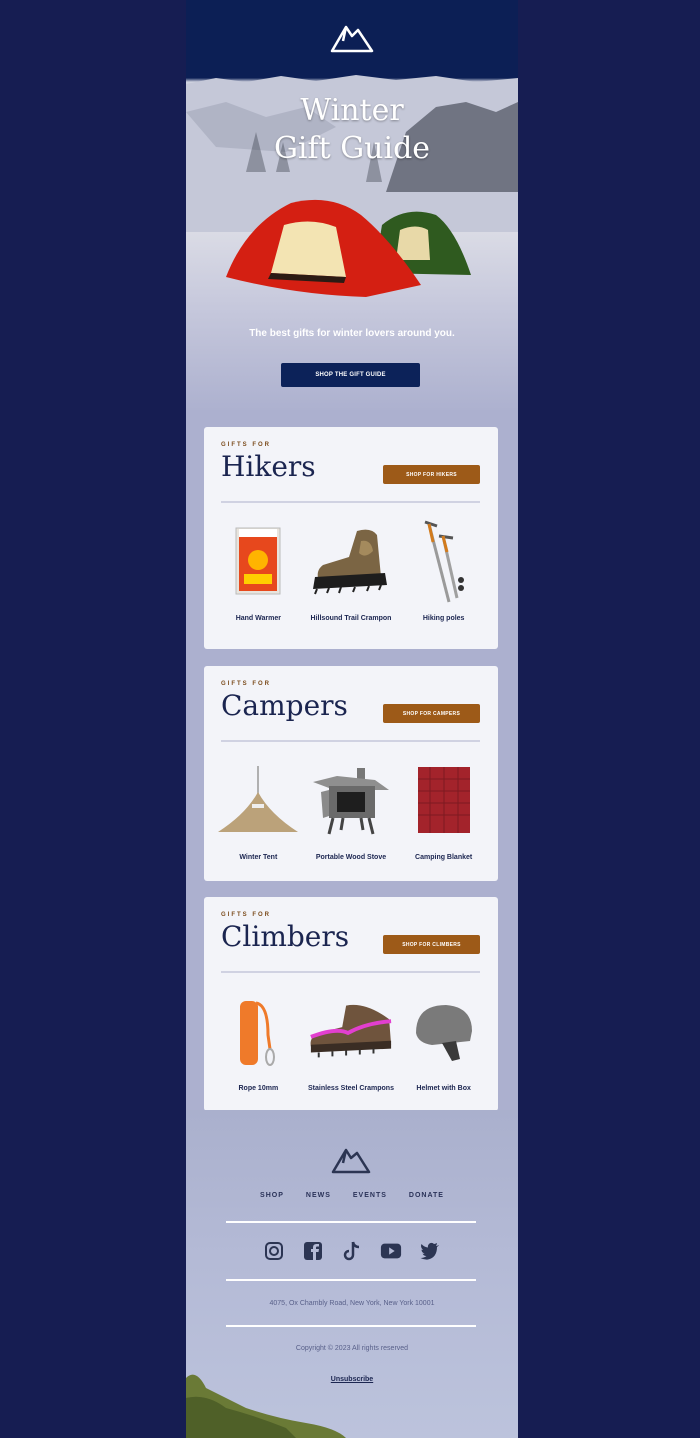 The image size is (700, 1438). Describe the element at coordinates (285, 936) in the screenshot. I see `section-title: Climbers` at that location.